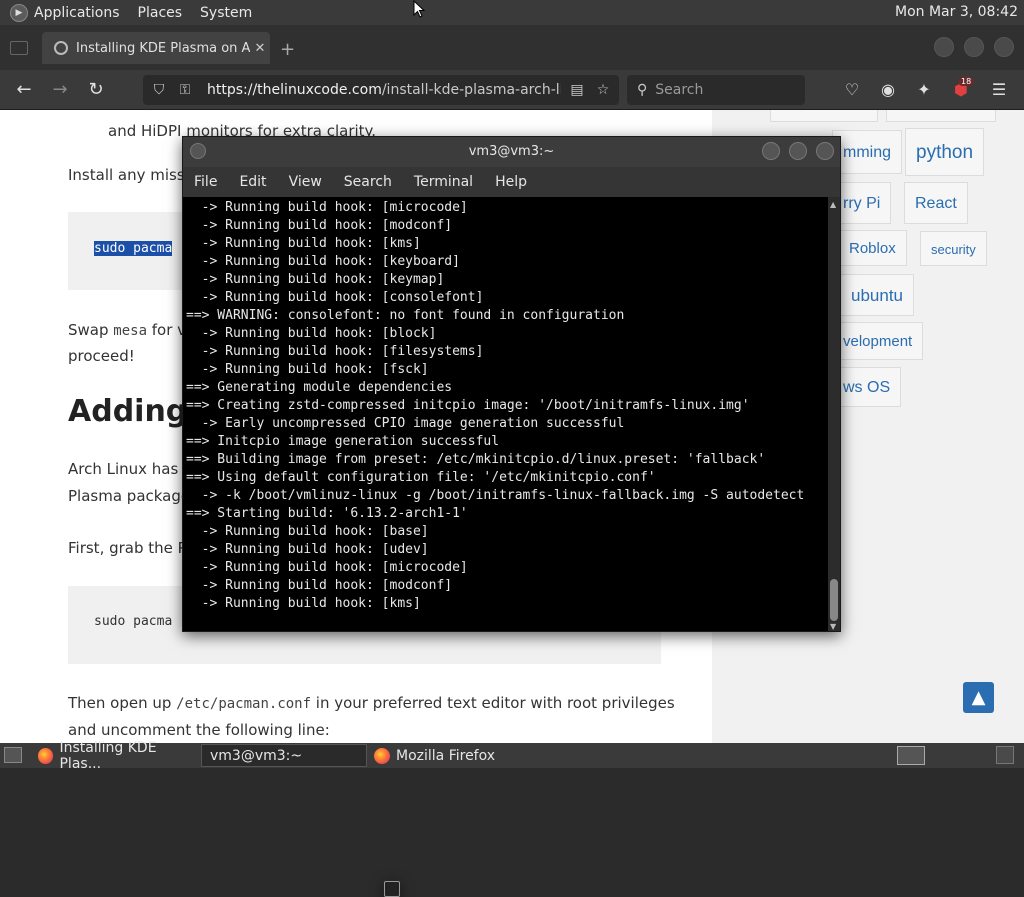 Image resolution: width=1024 pixels, height=897 pixels. I want to click on code-line: sudo pacma, so click(133, 621).